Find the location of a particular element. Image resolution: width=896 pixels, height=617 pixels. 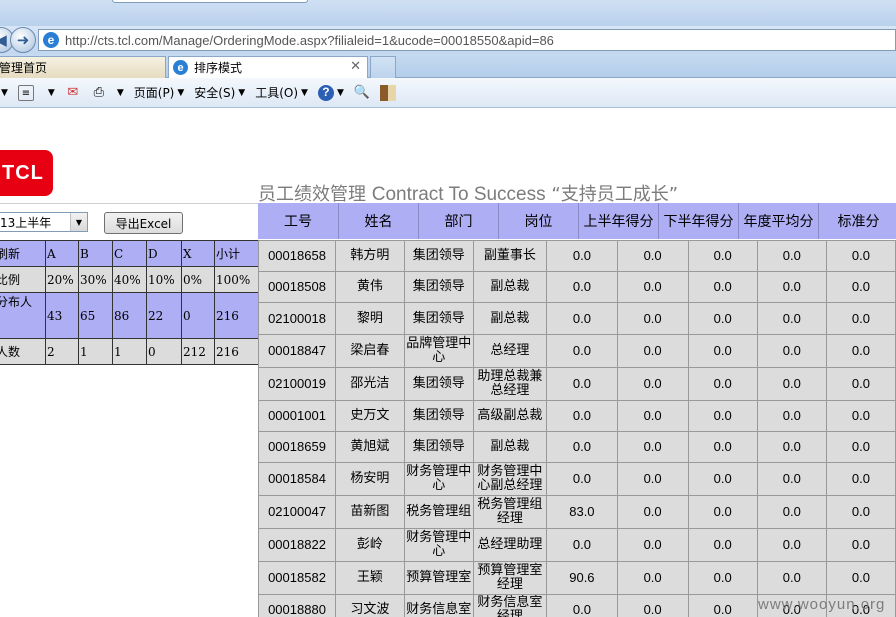

table-cell: 30% is located at coordinates (95, 279).